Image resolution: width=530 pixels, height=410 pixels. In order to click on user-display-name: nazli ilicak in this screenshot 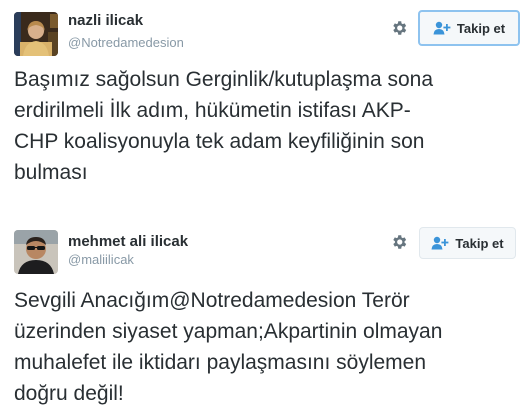, I will do `click(105, 20)`.